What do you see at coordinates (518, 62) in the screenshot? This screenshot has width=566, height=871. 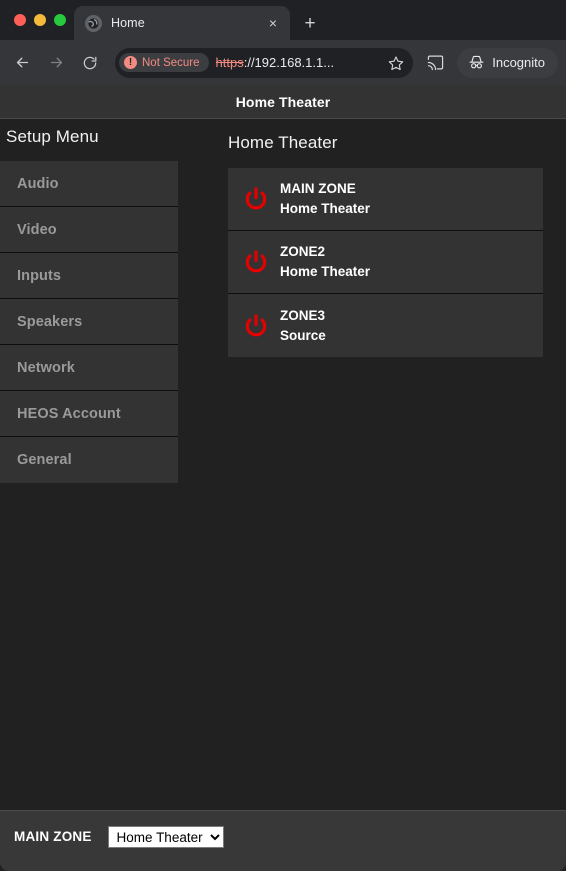 I see `incognito-label: Incognito` at bounding box center [518, 62].